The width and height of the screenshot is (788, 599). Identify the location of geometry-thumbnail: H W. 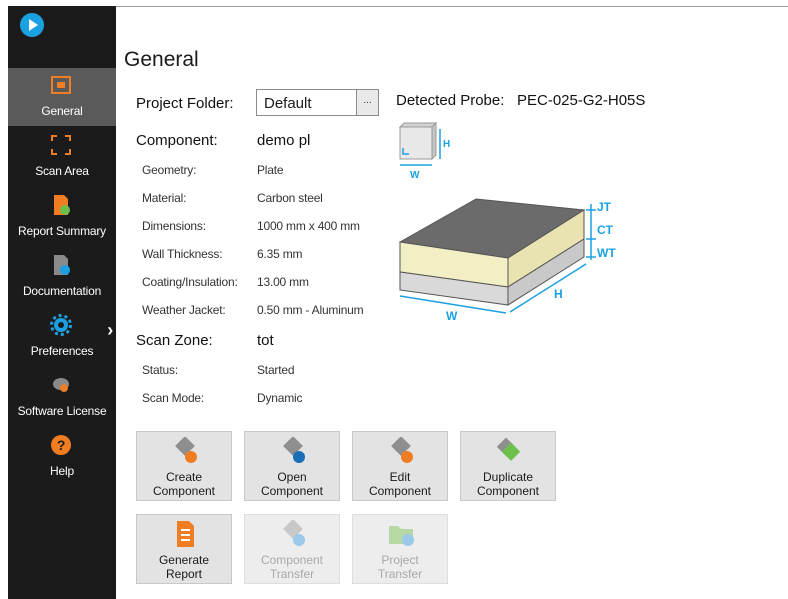
(424, 151).